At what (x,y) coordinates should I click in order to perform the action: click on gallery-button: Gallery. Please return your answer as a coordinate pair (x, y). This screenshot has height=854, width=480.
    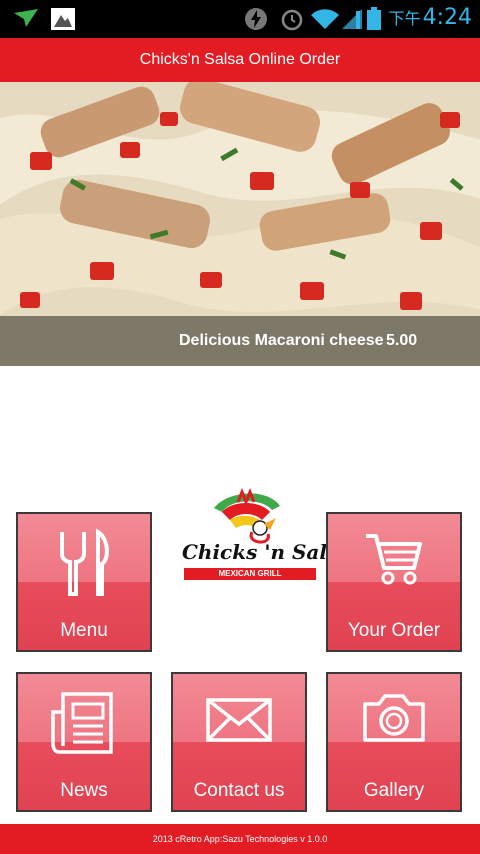
    Looking at the image, I should click on (394, 742).